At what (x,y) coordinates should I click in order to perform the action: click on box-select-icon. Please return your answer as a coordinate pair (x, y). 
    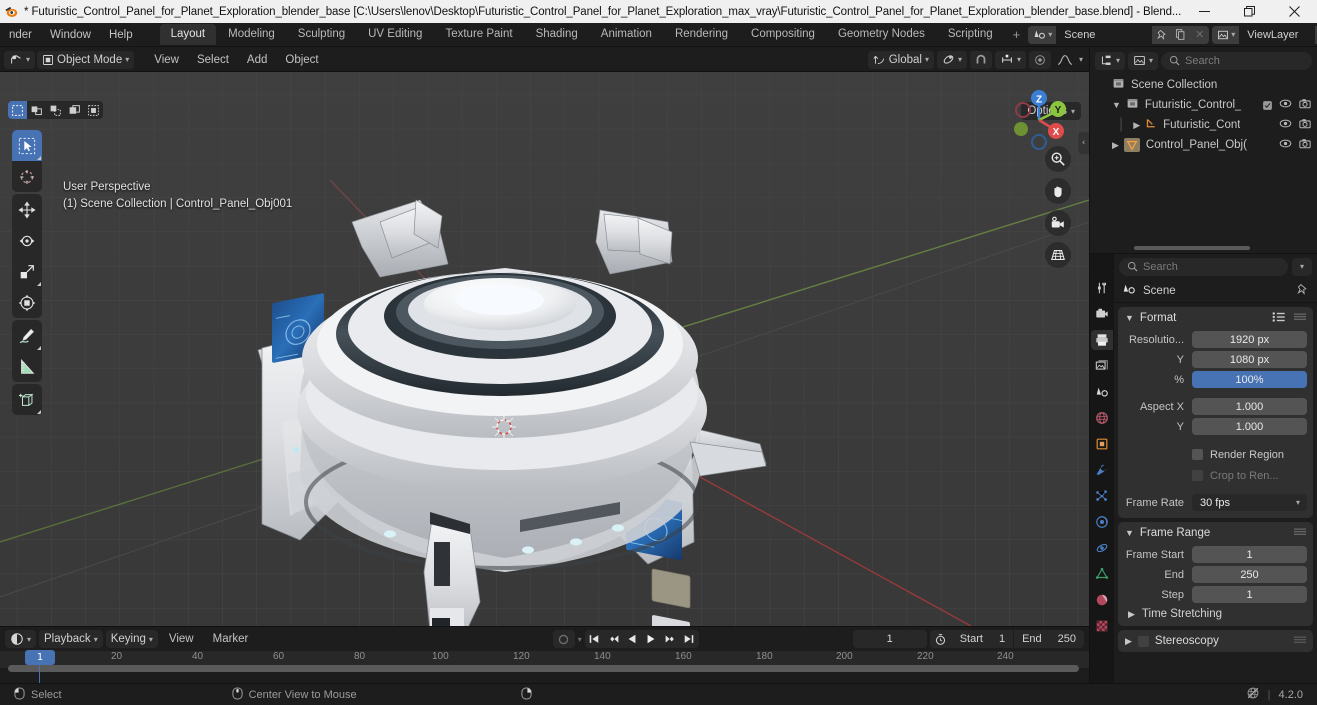
    Looking at the image, I should click on (36, 110).